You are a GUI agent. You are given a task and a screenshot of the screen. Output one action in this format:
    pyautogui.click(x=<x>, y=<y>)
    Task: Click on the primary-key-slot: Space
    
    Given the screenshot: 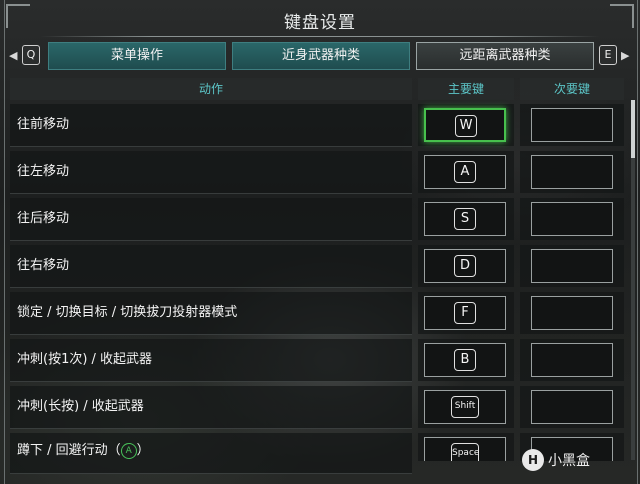 What is the action you would take?
    pyautogui.click(x=465, y=449)
    